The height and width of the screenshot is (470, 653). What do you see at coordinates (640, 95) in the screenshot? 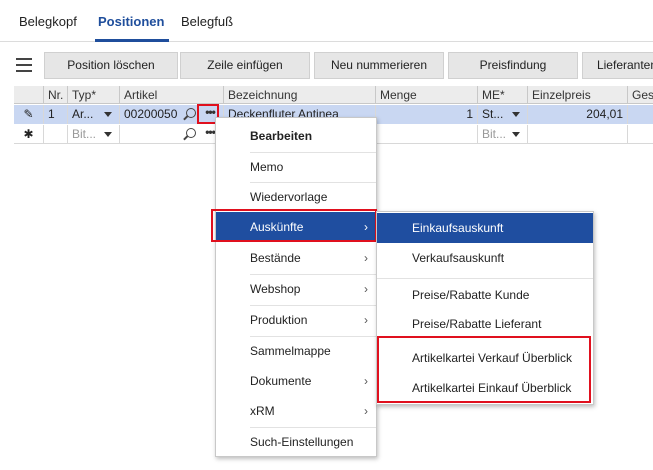
I see `col-gesamt: Ges` at bounding box center [640, 95].